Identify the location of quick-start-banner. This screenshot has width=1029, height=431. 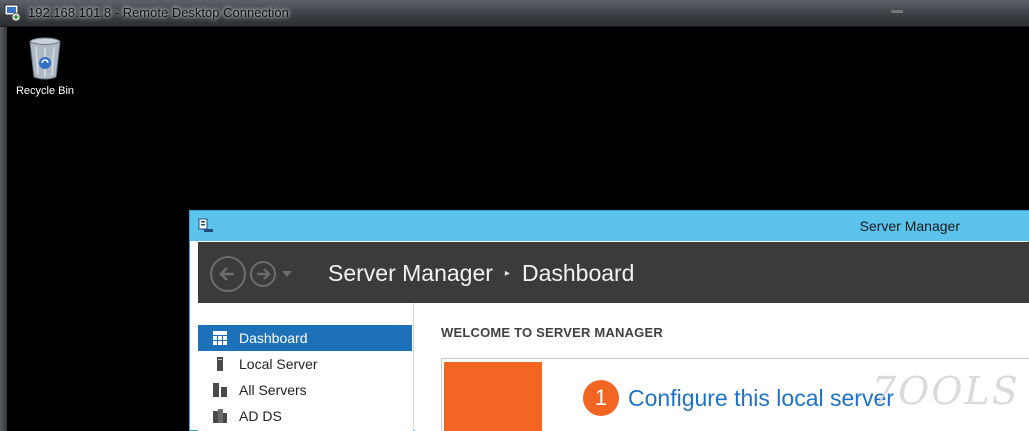
(493, 396).